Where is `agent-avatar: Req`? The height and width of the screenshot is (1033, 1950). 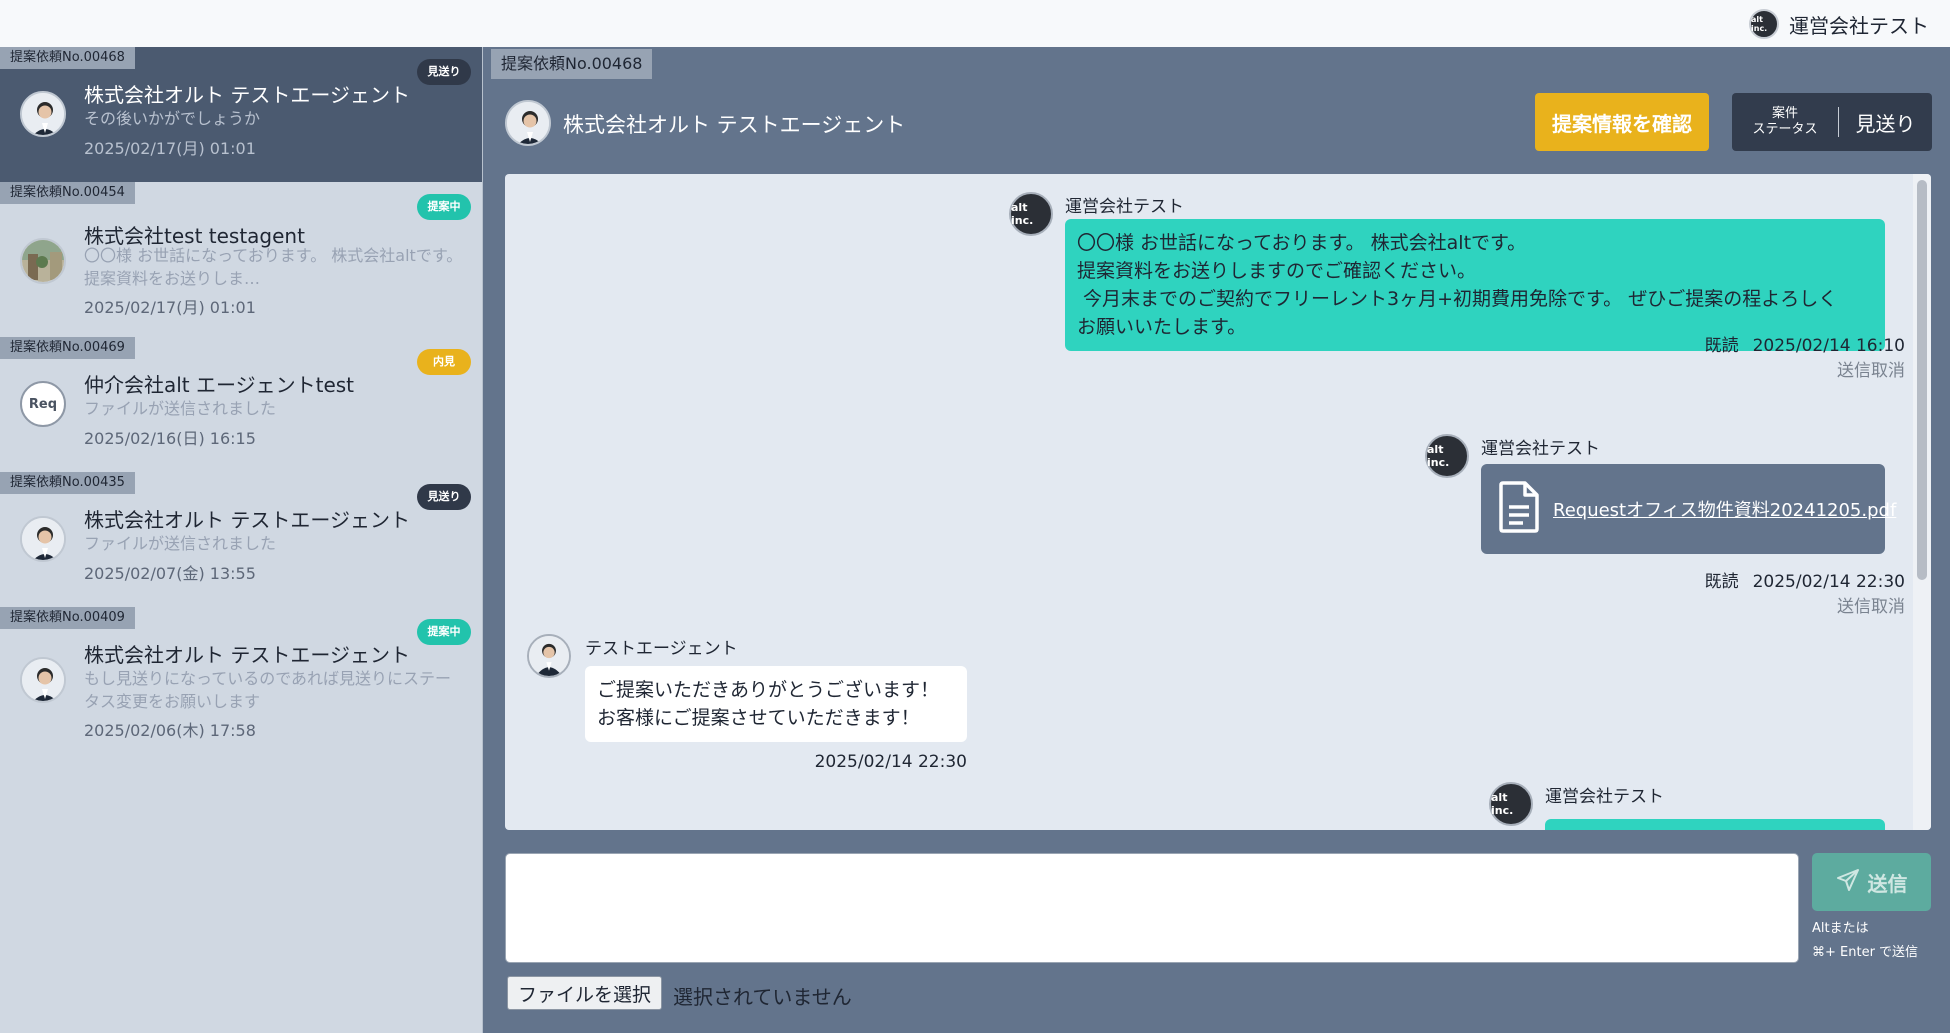 agent-avatar: Req is located at coordinates (43, 404).